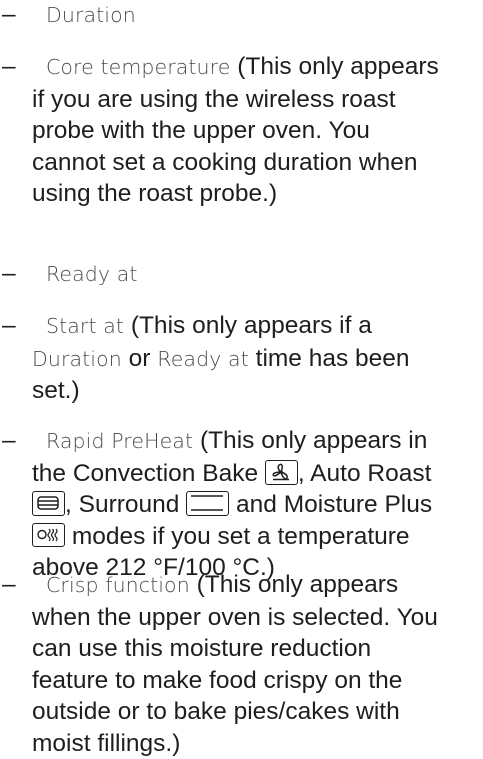  What do you see at coordinates (238, 743) in the screenshot?
I see `note-line: moist fillings.)` at bounding box center [238, 743].